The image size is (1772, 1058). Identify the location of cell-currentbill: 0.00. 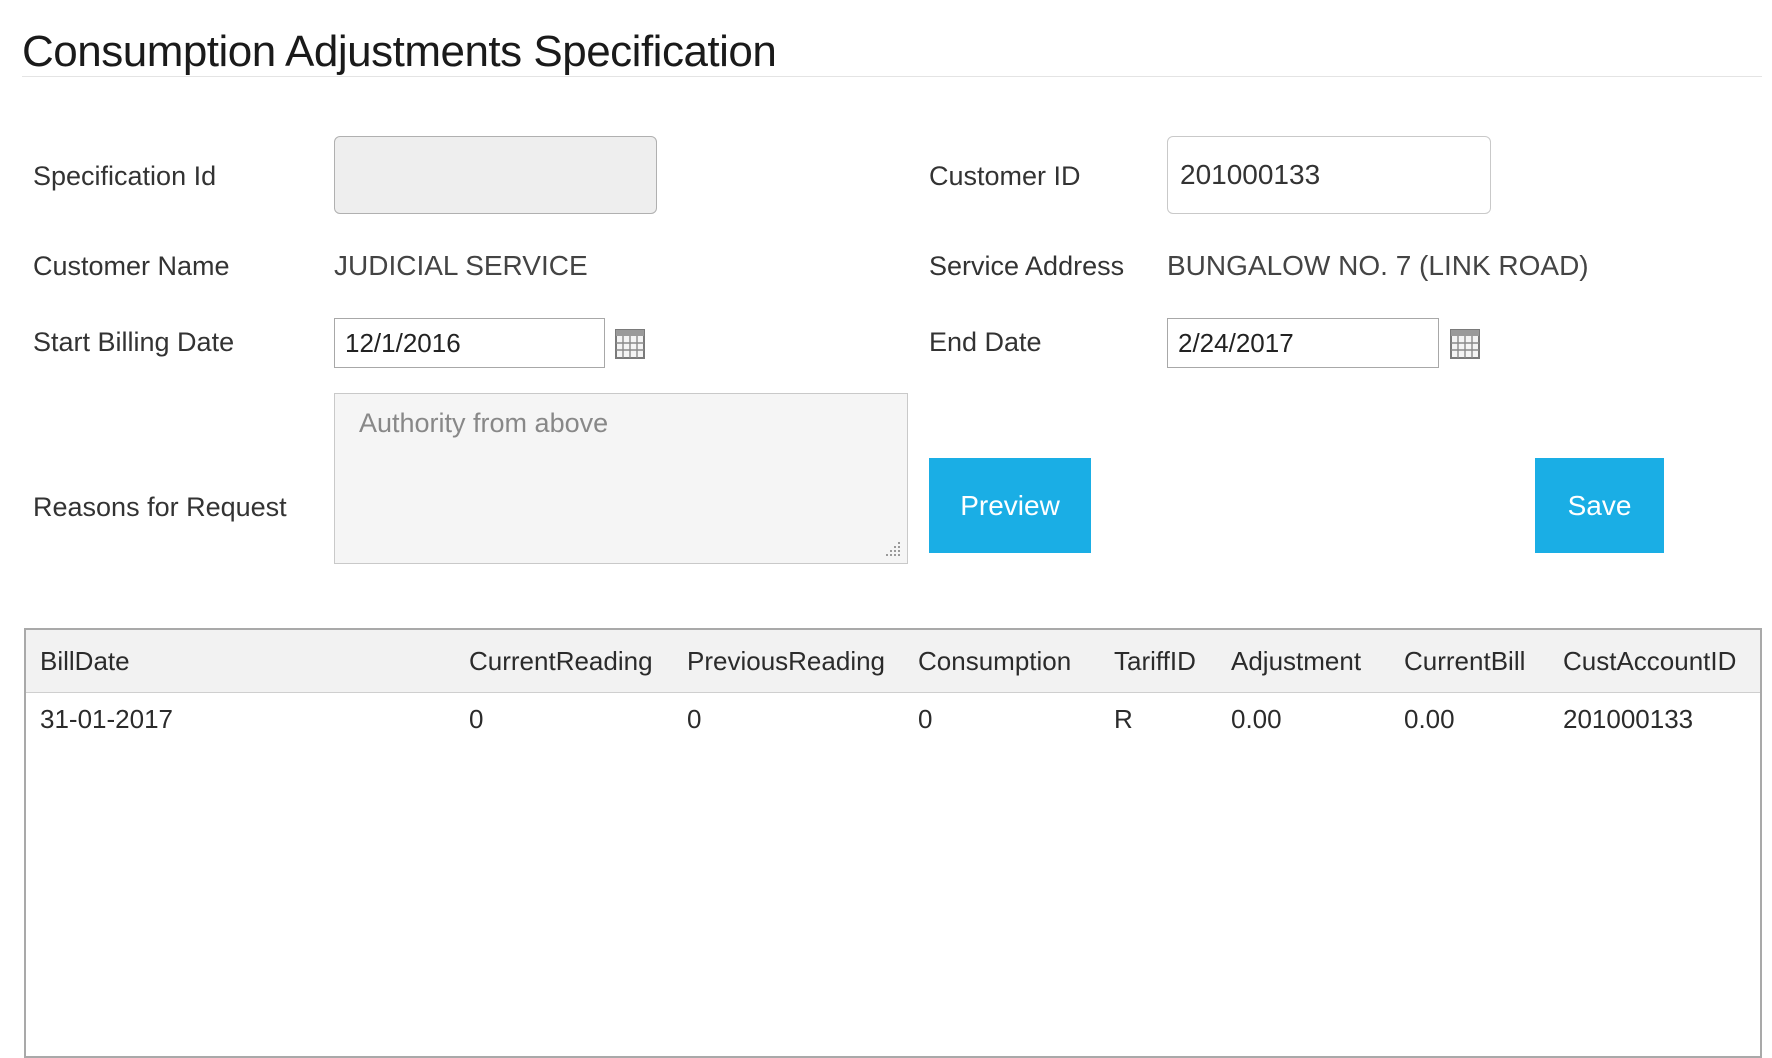
(1429, 719).